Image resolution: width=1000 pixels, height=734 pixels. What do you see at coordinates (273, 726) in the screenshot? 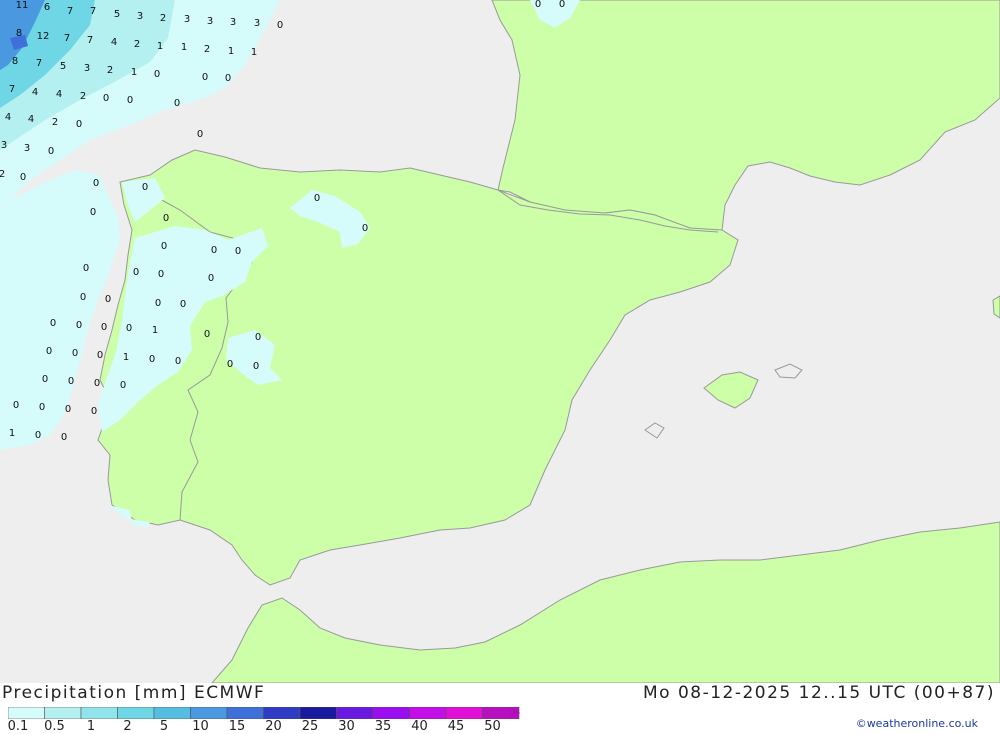
I see `legend-label: 20` at bounding box center [273, 726].